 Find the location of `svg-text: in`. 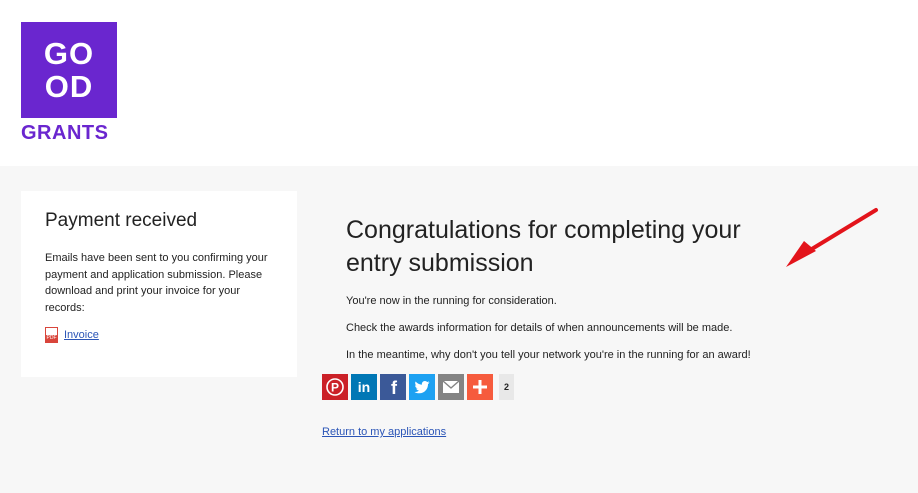

svg-text: in is located at coordinates (364, 387).